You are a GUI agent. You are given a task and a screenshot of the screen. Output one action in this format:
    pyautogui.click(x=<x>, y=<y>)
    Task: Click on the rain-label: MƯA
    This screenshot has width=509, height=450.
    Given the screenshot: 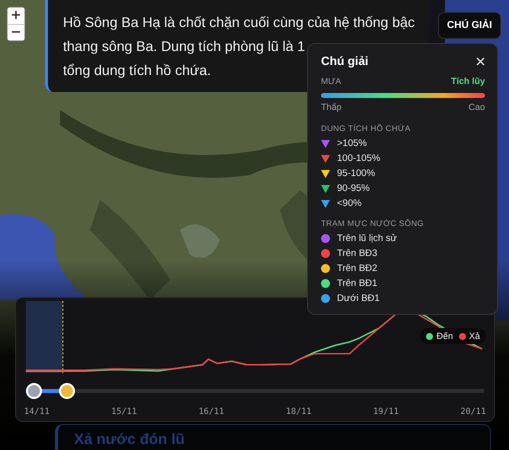 What is the action you would take?
    pyautogui.click(x=331, y=81)
    